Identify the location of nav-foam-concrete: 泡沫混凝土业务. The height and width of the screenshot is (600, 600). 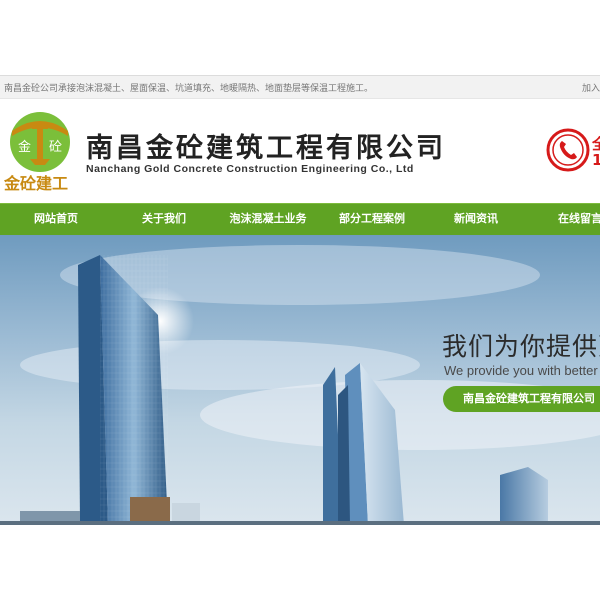
(268, 219).